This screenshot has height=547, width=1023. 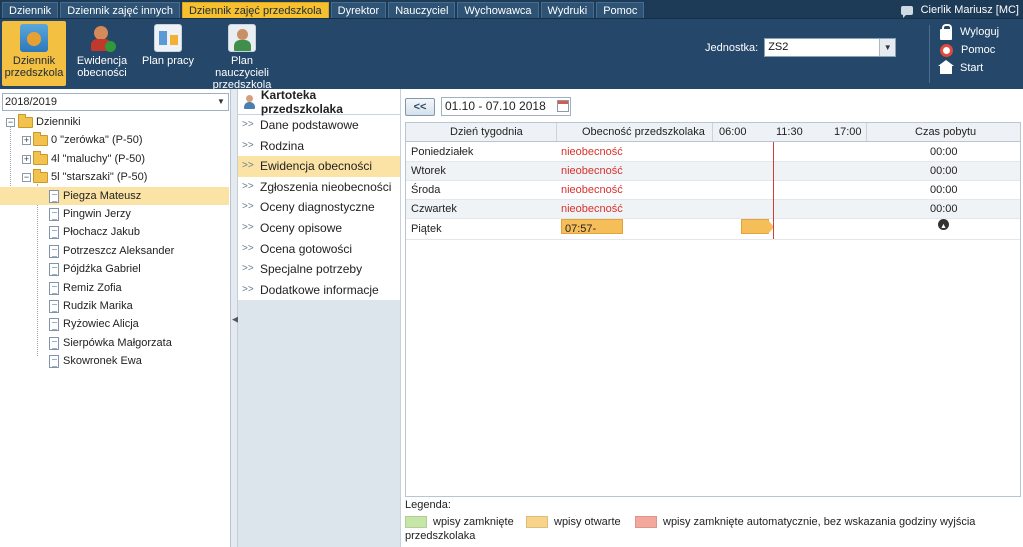 What do you see at coordinates (319, 102) in the screenshot?
I see `record-menu-header: Kartoteka przedszkolaka` at bounding box center [319, 102].